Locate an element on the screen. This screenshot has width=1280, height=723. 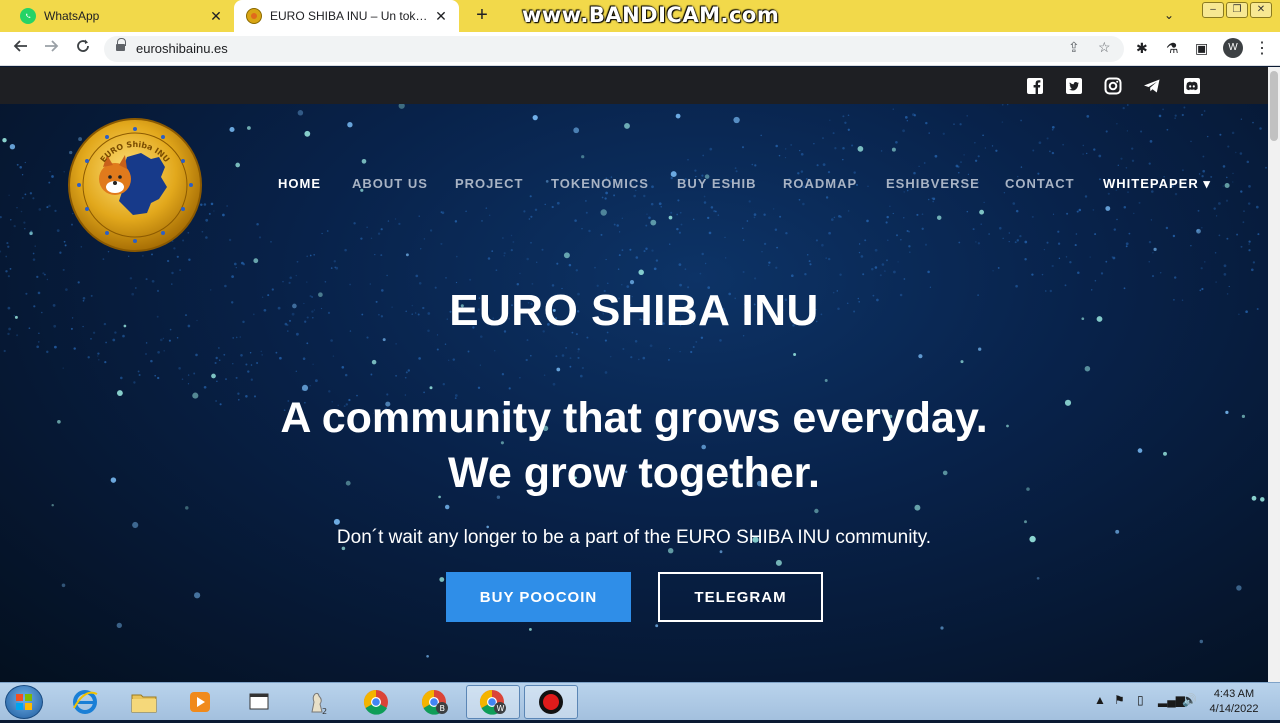
battery-icon: ▯ is located at coordinates (1140, 700).